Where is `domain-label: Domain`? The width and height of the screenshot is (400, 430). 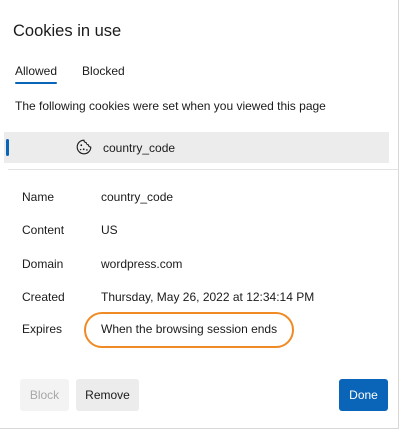
domain-label: Domain is located at coordinates (43, 264).